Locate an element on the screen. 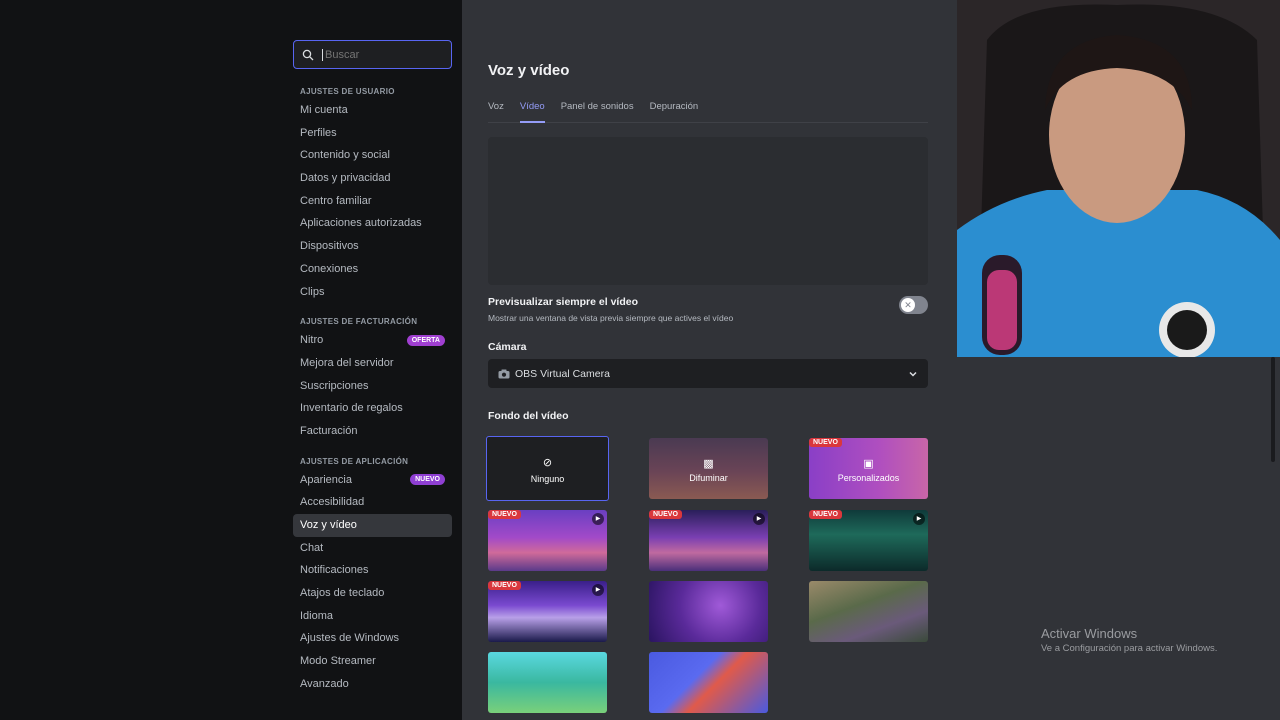 The image size is (1280, 720). section-app-settings: AJUSTES DE APLICACIÓN is located at coordinates (354, 461).